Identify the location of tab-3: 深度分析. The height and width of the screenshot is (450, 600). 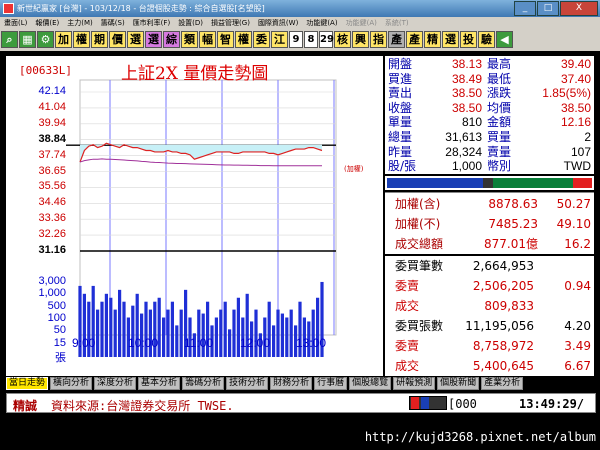
(115, 383).